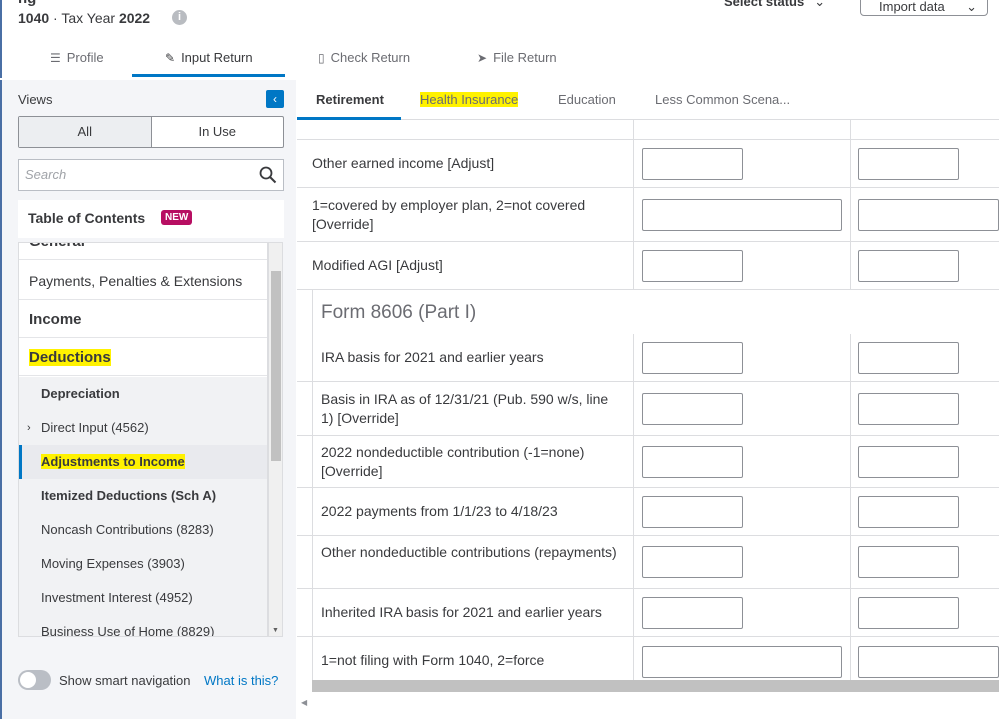 The image size is (999, 719). Describe the element at coordinates (127, 529) in the screenshot. I see `nav-item-label: Noncash Contributions (8283)` at that location.